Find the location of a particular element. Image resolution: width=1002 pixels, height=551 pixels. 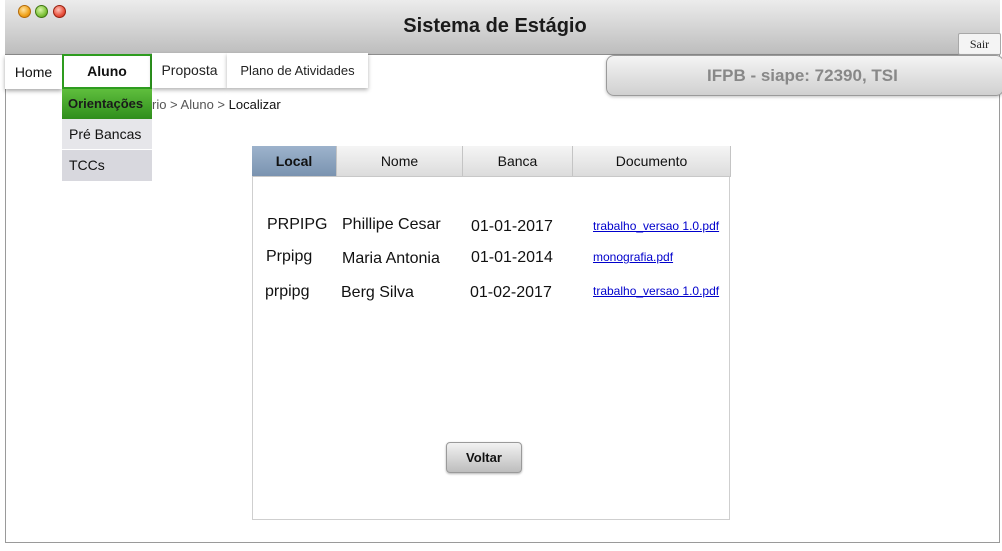

app-title: Sistema de Estágio is located at coordinates (495, 26).